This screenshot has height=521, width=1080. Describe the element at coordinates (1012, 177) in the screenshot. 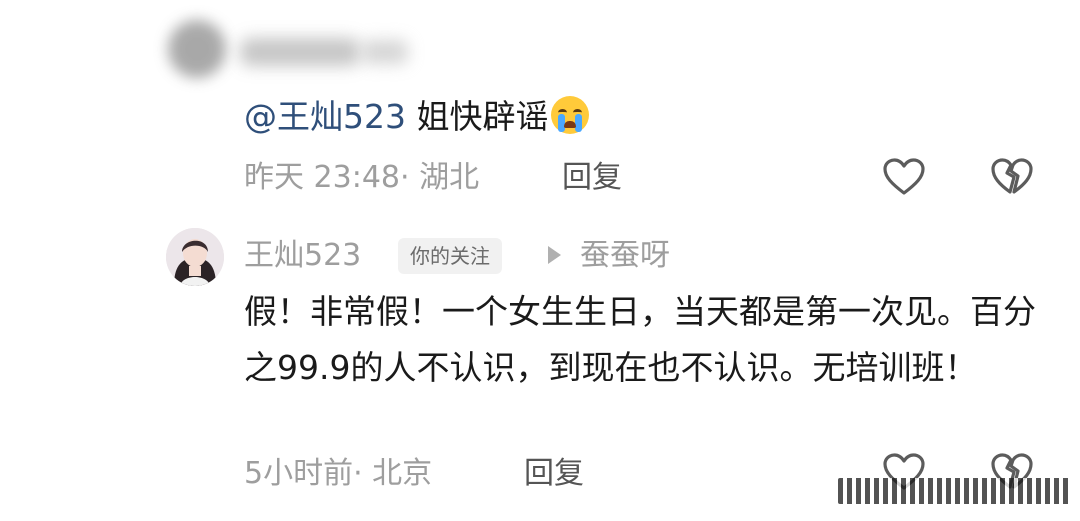

I see `dislike-broken-heart-icon` at that location.